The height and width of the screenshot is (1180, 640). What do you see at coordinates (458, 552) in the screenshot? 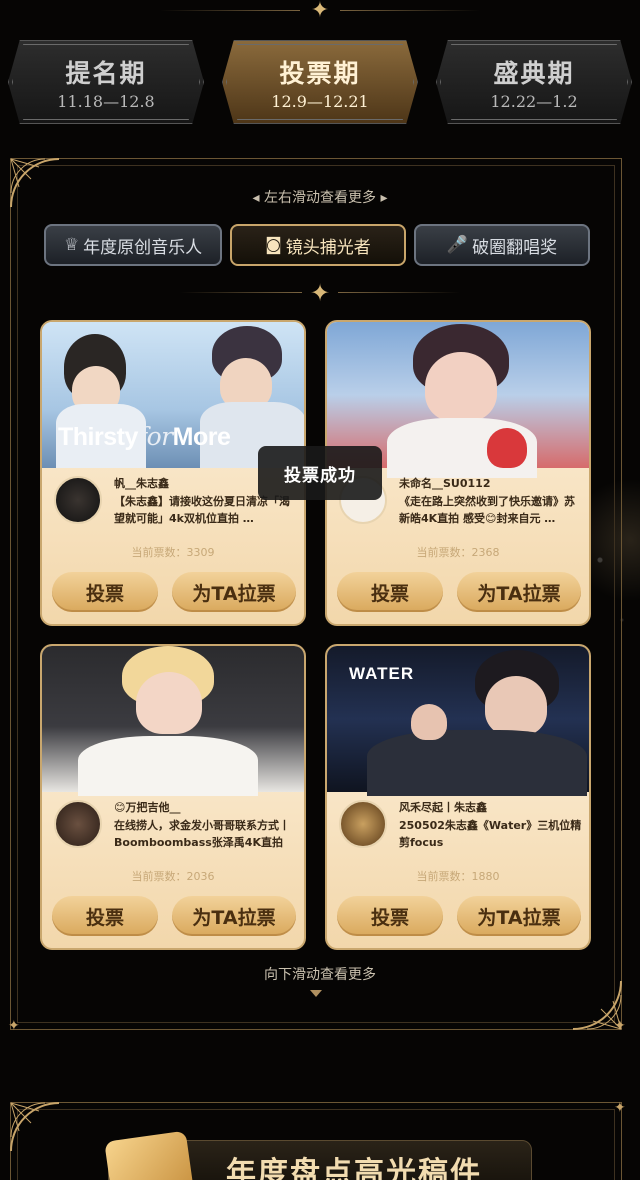
I see `vote-count: 当前票数：2368` at bounding box center [458, 552].